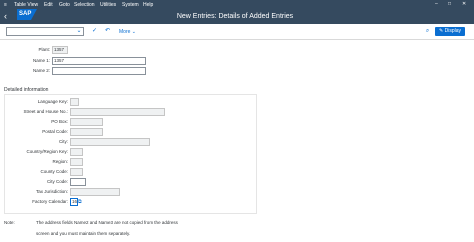  Describe the element at coordinates (148, 5) in the screenshot. I see `menu-help: Help` at that location.